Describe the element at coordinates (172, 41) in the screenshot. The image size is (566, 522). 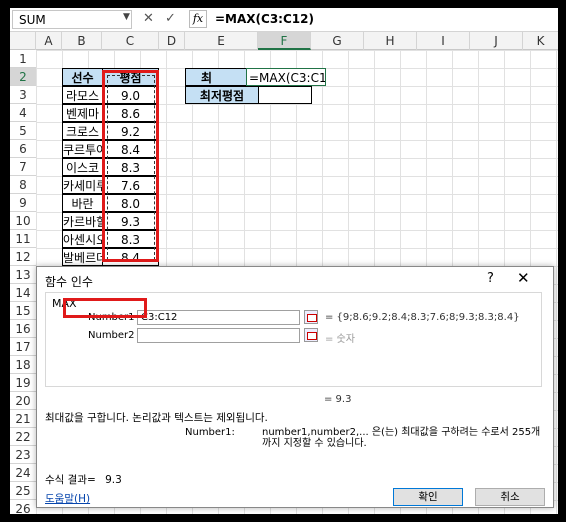
I see `column-header: D` at that location.